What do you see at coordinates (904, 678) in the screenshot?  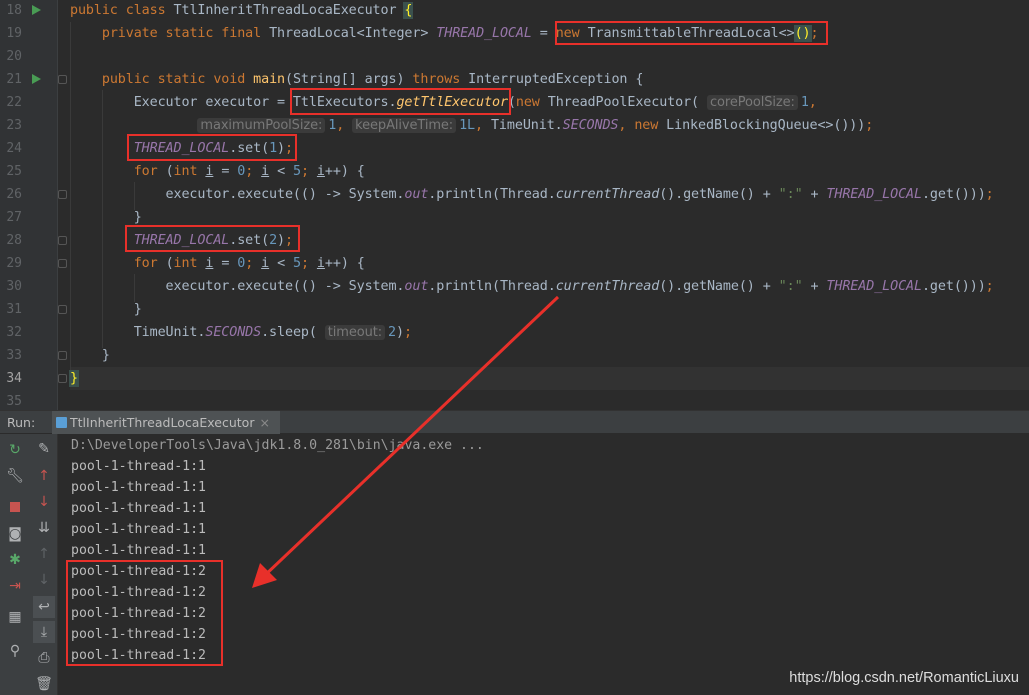 I see `watermark: https://blog.csdn.net/RomanticLiuxu` at bounding box center [904, 678].